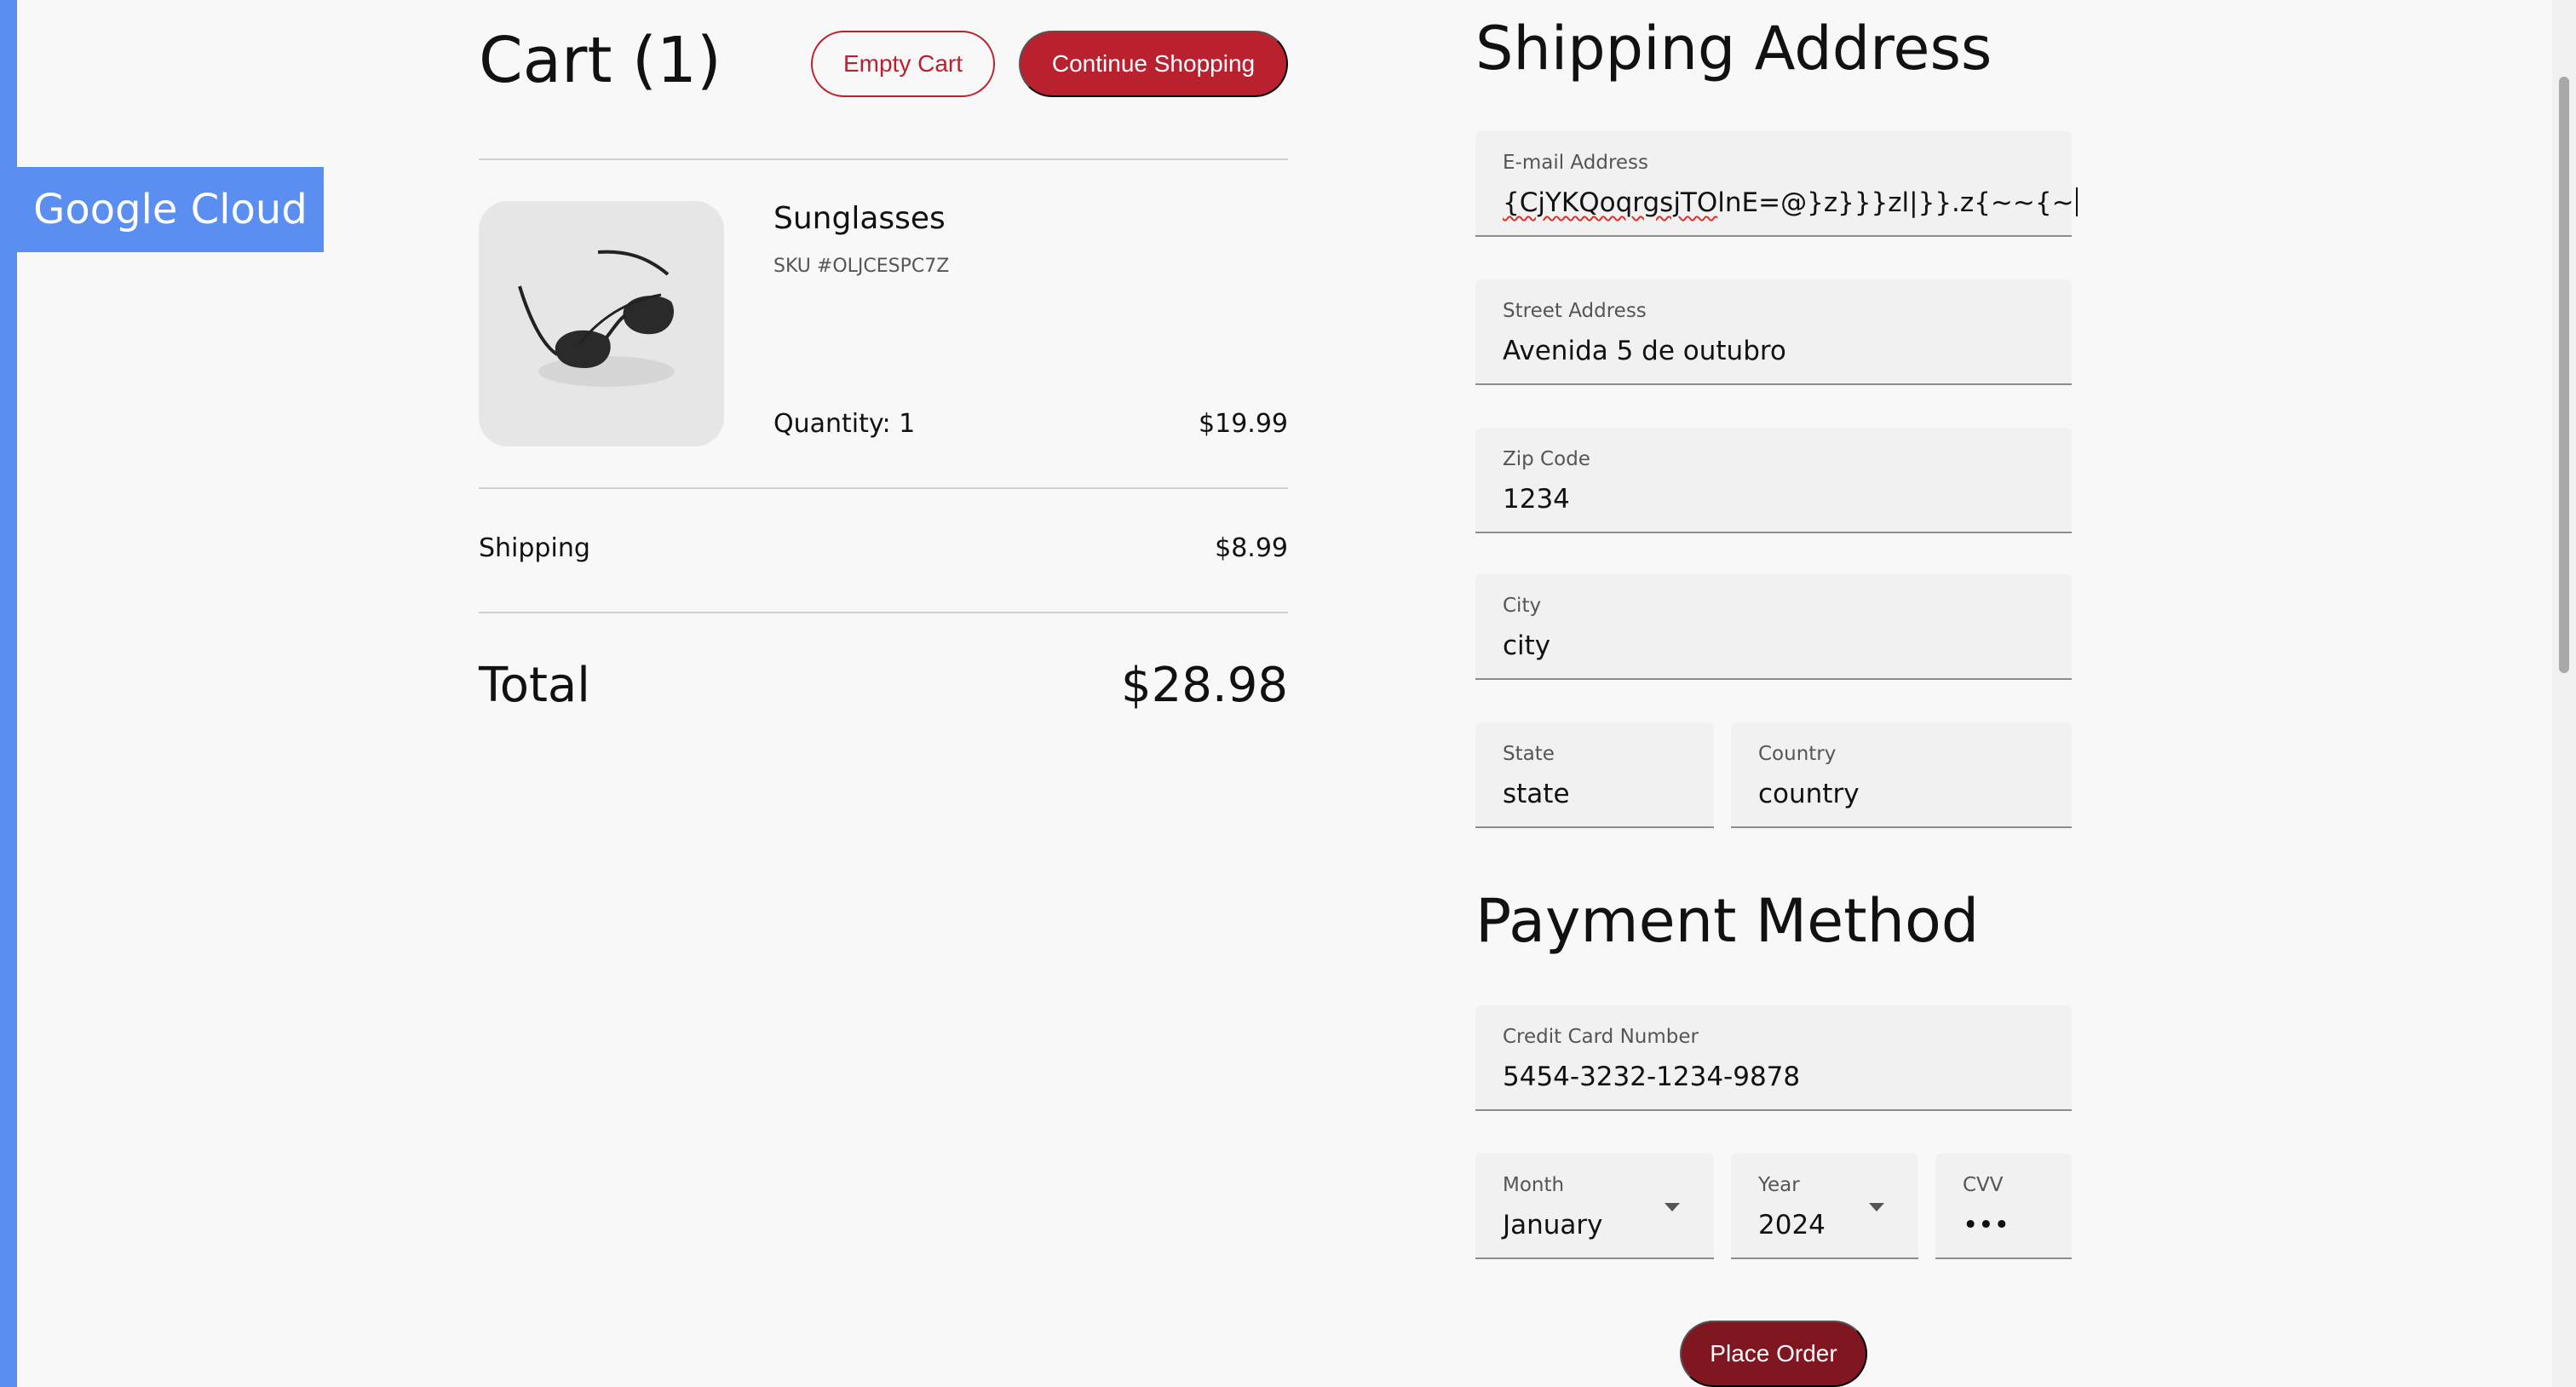 Image resolution: width=2576 pixels, height=1387 pixels. Describe the element at coordinates (1529, 754) in the screenshot. I see `state-label: State` at that location.